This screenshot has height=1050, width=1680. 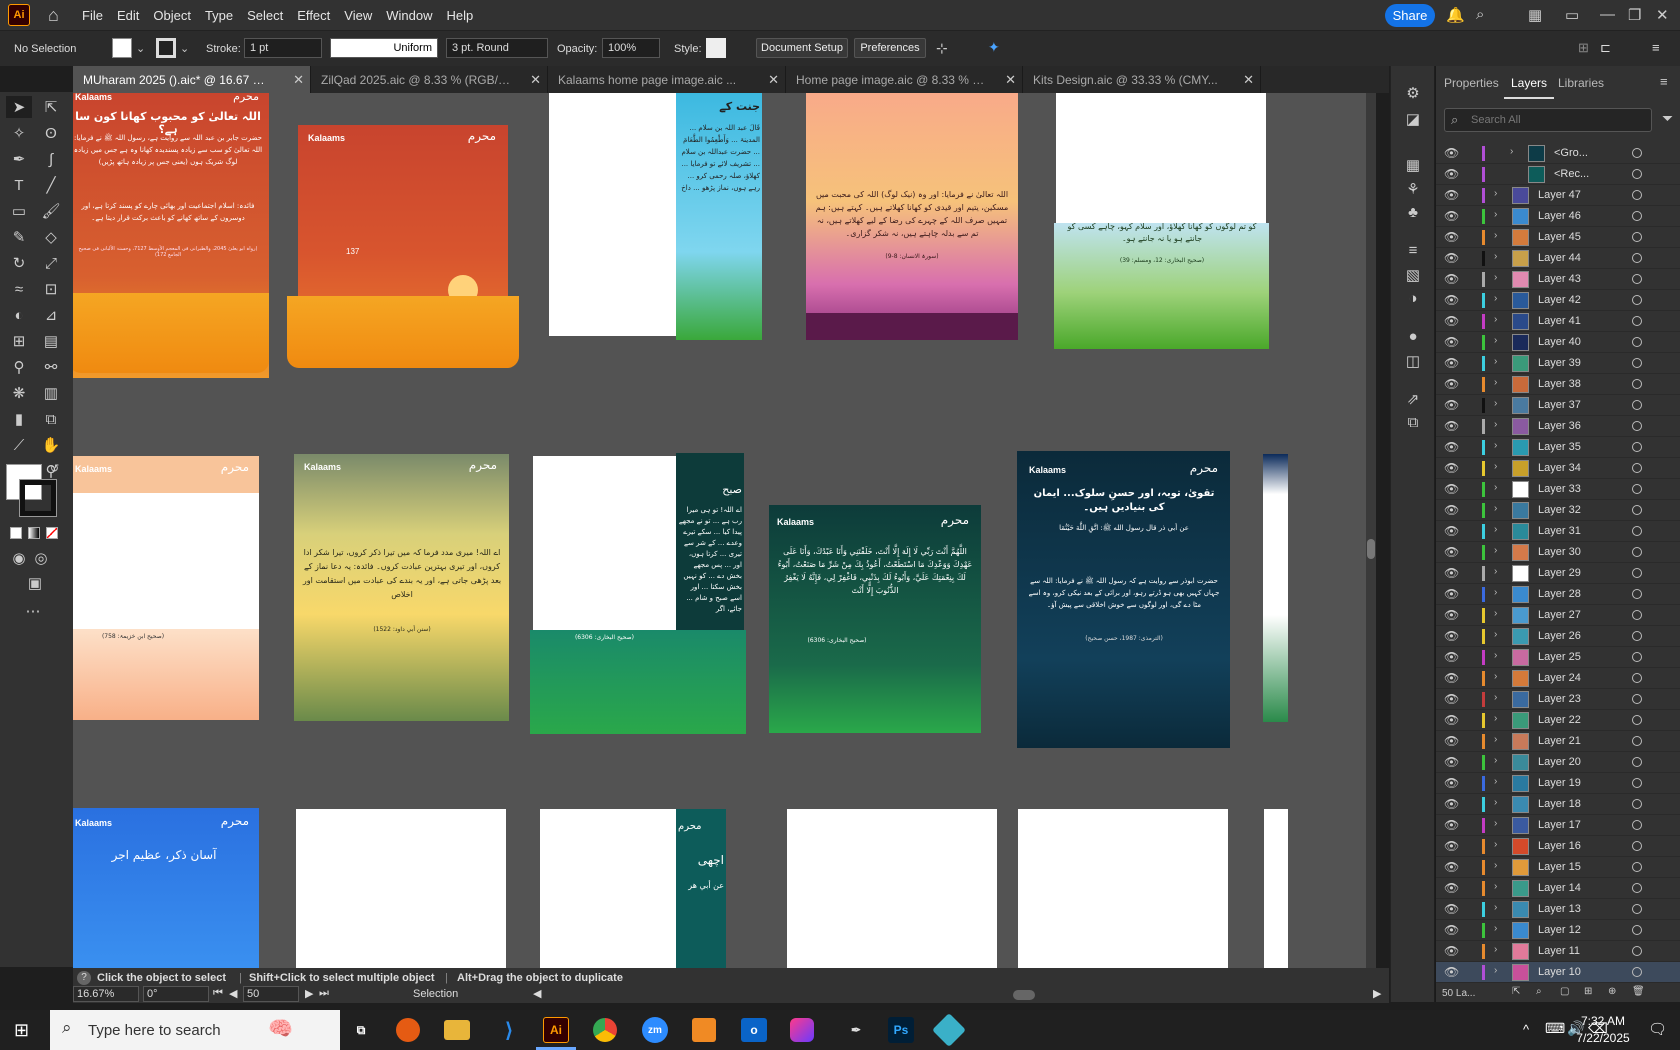 What do you see at coordinates (1559, 888) in the screenshot?
I see `layer-name: Layer 14` at bounding box center [1559, 888].